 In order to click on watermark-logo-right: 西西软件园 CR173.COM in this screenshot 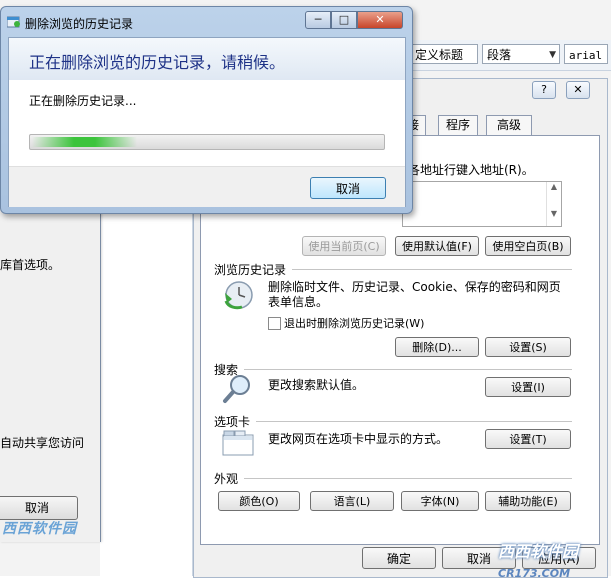, I will do `click(554, 559)`.